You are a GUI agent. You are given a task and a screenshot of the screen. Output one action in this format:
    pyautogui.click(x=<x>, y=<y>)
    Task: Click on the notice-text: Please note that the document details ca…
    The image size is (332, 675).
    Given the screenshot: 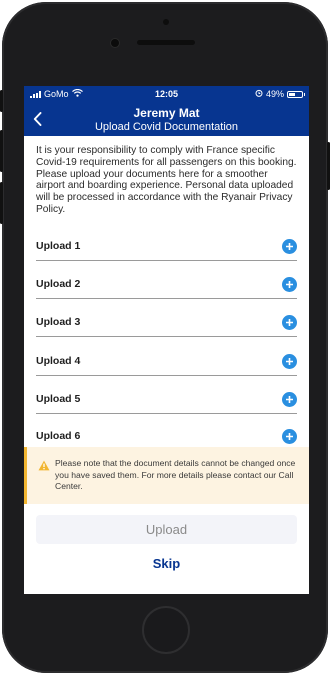 What is the action you would take?
    pyautogui.click(x=175, y=474)
    